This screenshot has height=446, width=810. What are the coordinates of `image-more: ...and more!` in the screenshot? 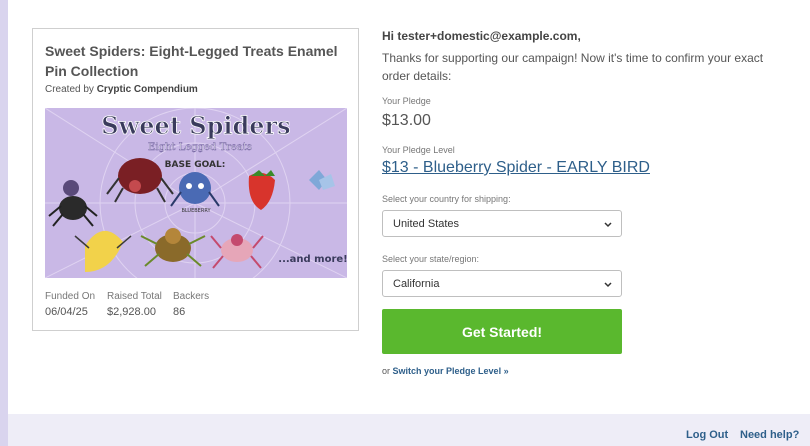 It's located at (312, 259).